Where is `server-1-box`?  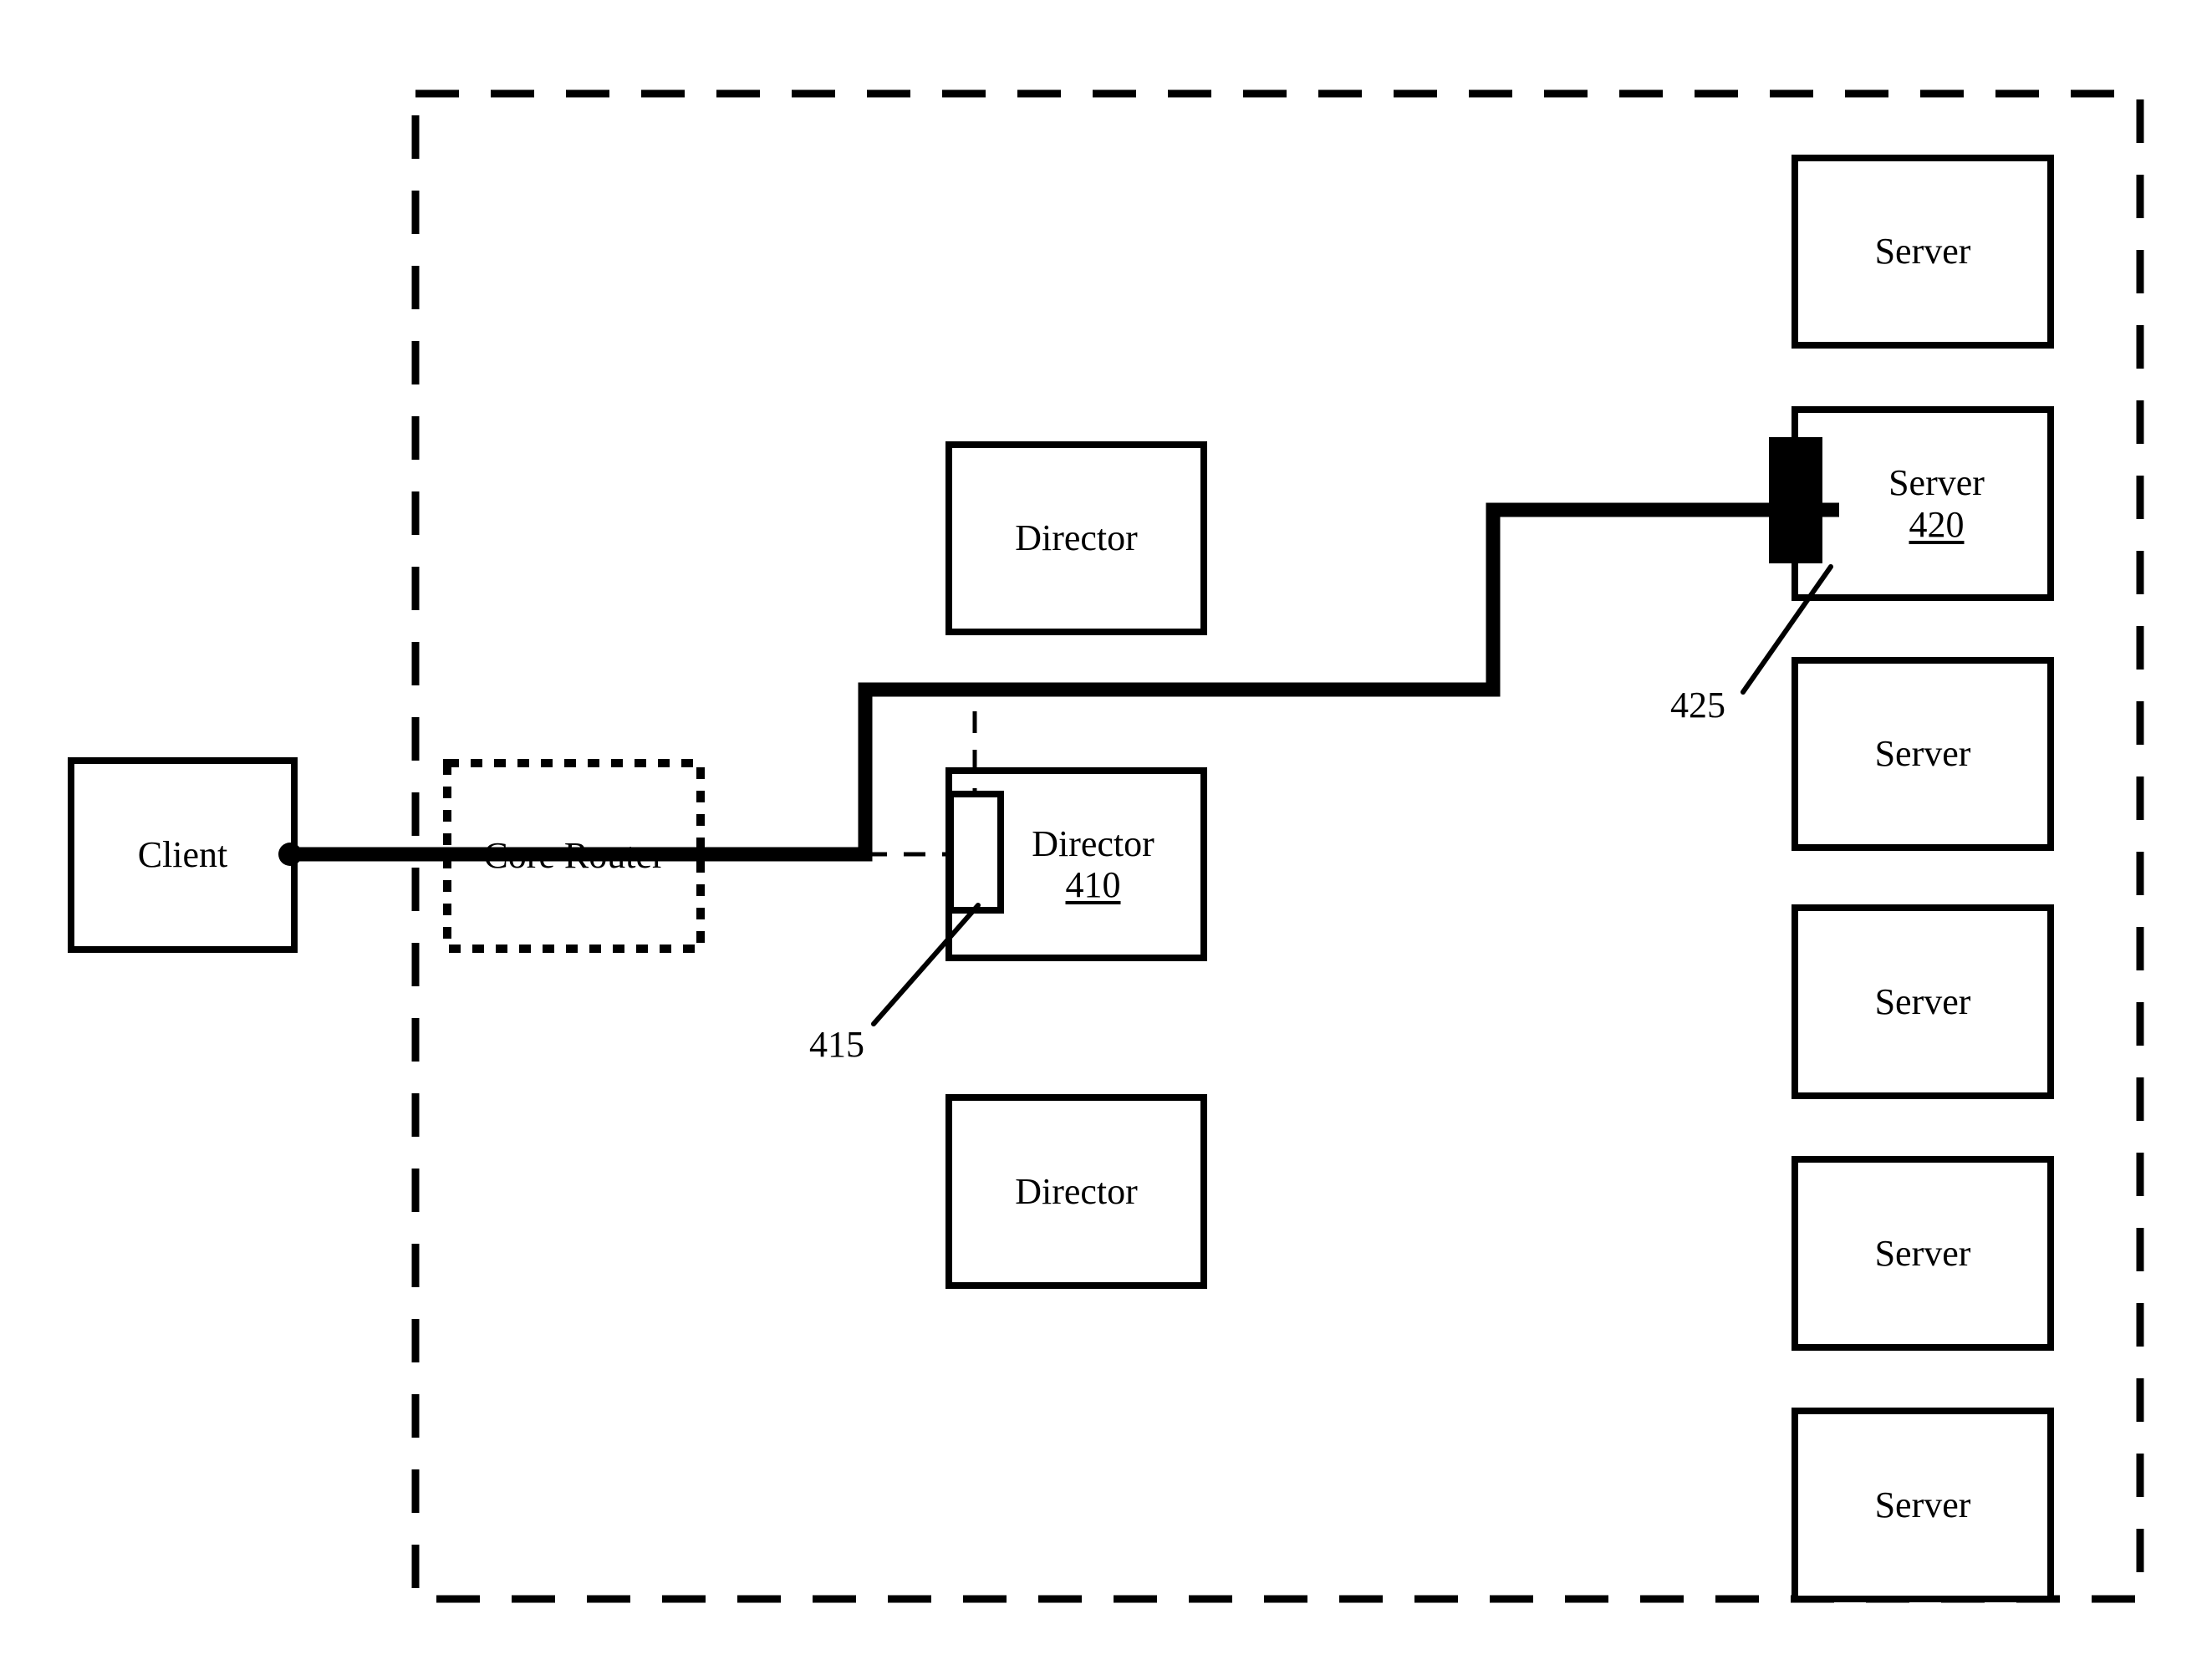
server-1-box is located at coordinates (1923, 252).